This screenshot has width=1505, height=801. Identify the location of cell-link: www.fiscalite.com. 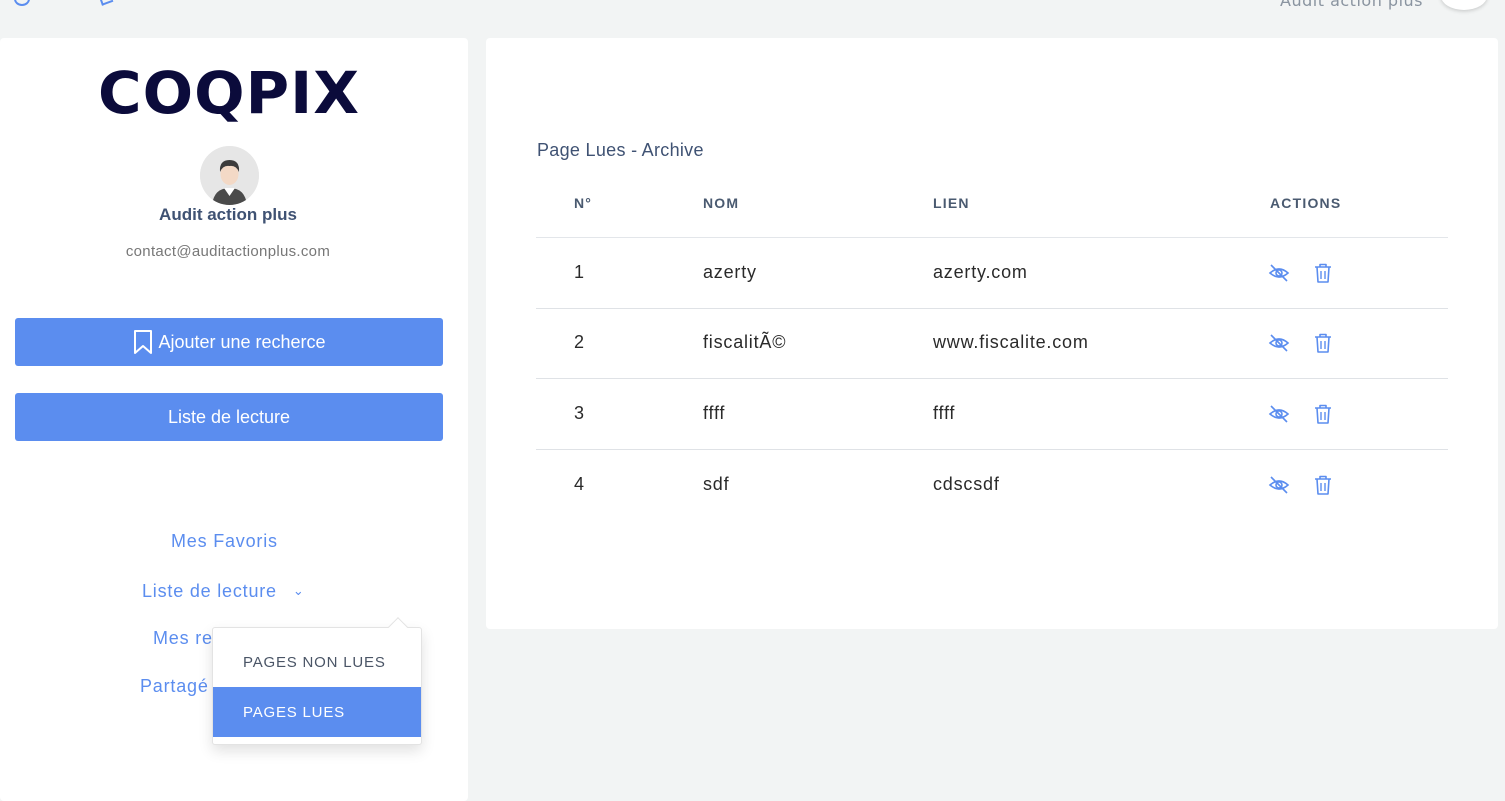
(1011, 342).